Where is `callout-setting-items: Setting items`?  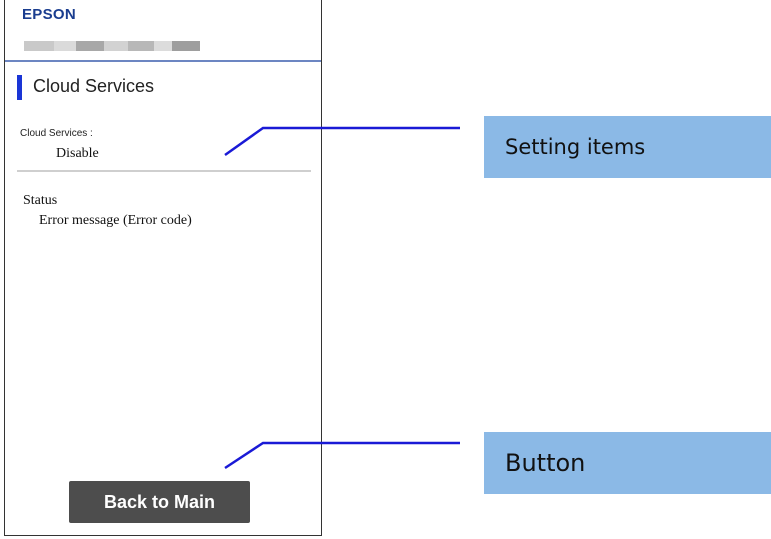
callout-setting-items: Setting items is located at coordinates (627, 147).